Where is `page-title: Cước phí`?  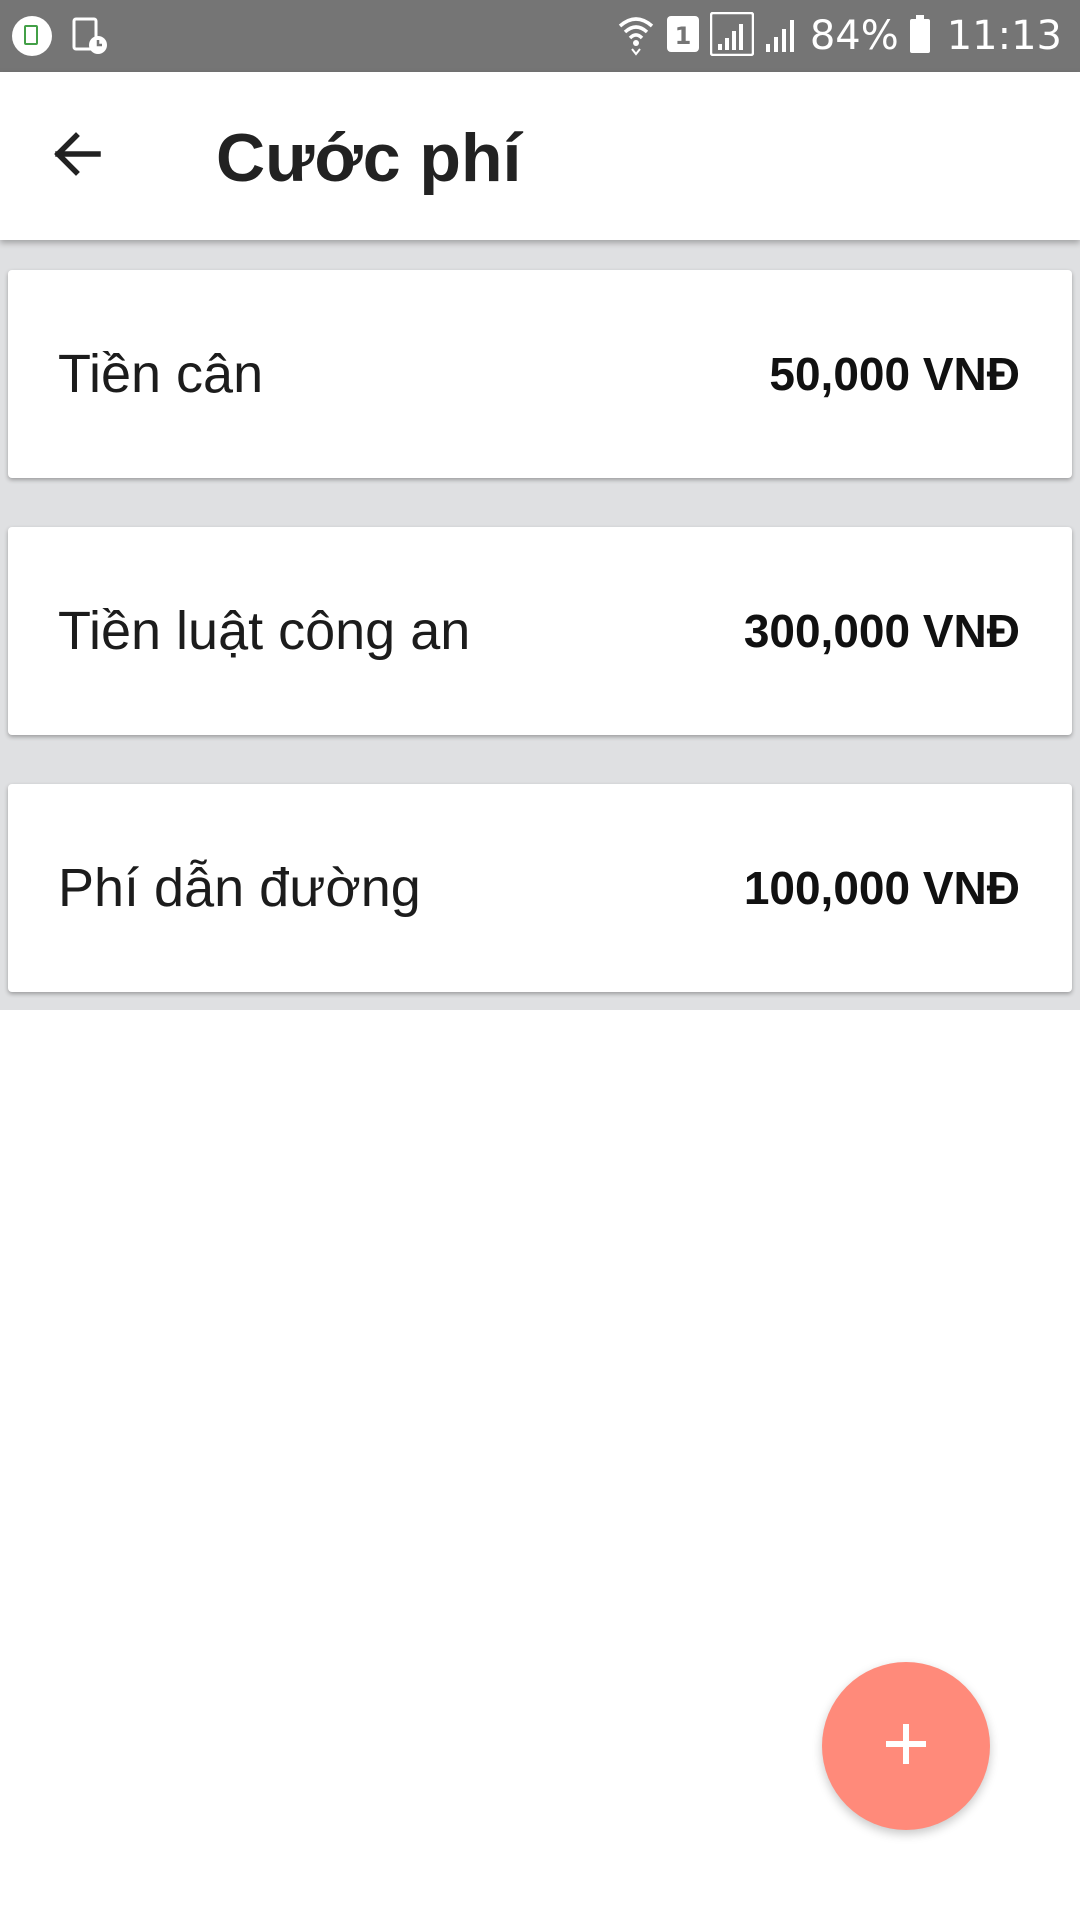
page-title: Cước phí is located at coordinates (369, 158).